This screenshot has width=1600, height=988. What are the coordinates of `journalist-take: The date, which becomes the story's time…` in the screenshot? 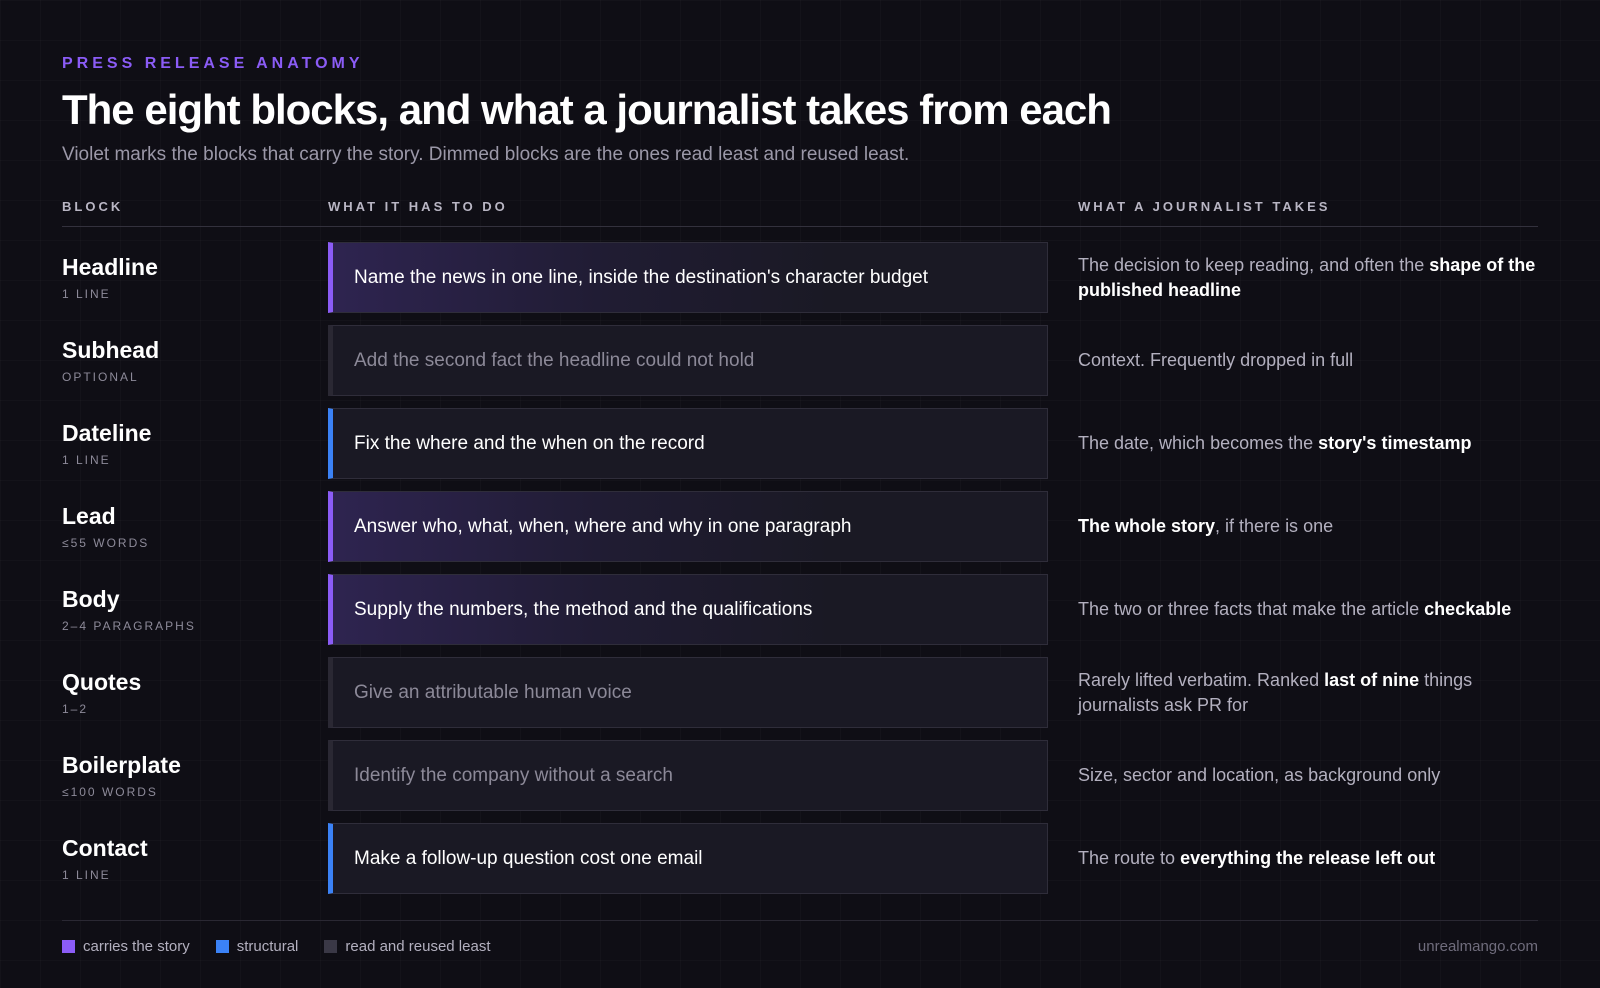 It's located at (1308, 443).